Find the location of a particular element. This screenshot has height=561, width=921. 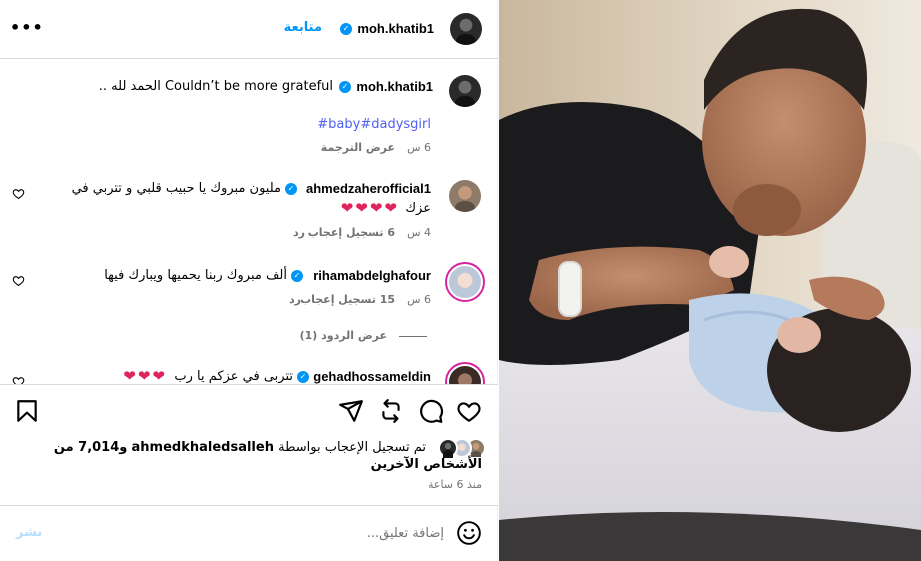

emoji-icon is located at coordinates (469, 533).